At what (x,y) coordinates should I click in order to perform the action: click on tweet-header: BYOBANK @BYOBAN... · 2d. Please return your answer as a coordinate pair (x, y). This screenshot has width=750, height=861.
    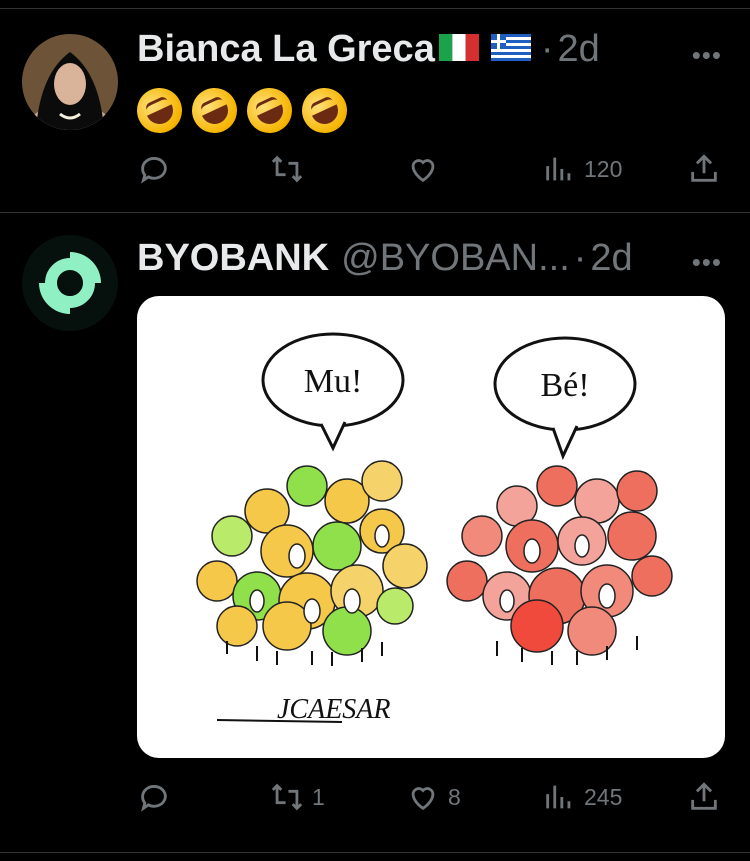
    Looking at the image, I should click on (385, 258).